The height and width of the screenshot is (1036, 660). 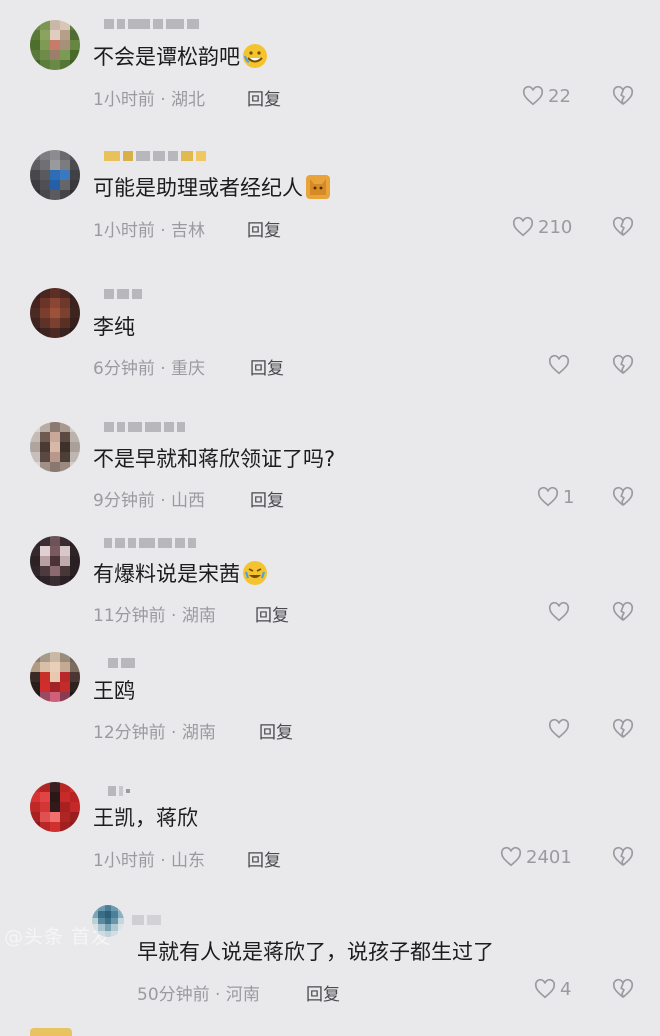 I want to click on comment-meta: 11分钟前 · 湖南, so click(x=154, y=616).